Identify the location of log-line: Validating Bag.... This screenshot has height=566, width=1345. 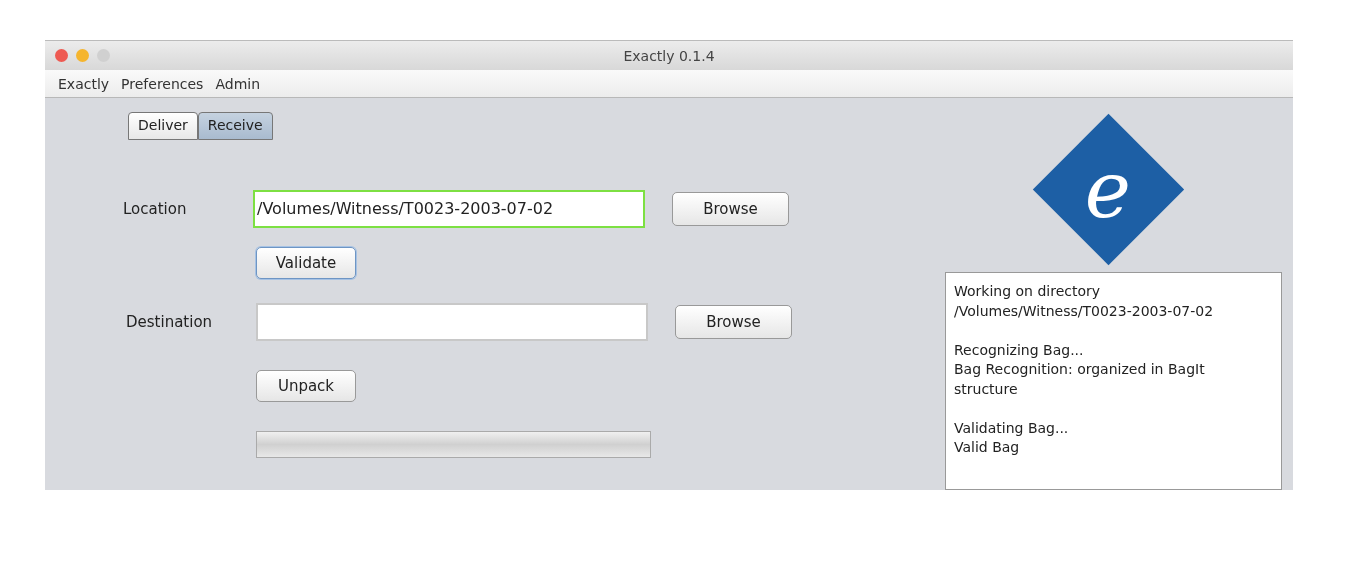
(1012, 428).